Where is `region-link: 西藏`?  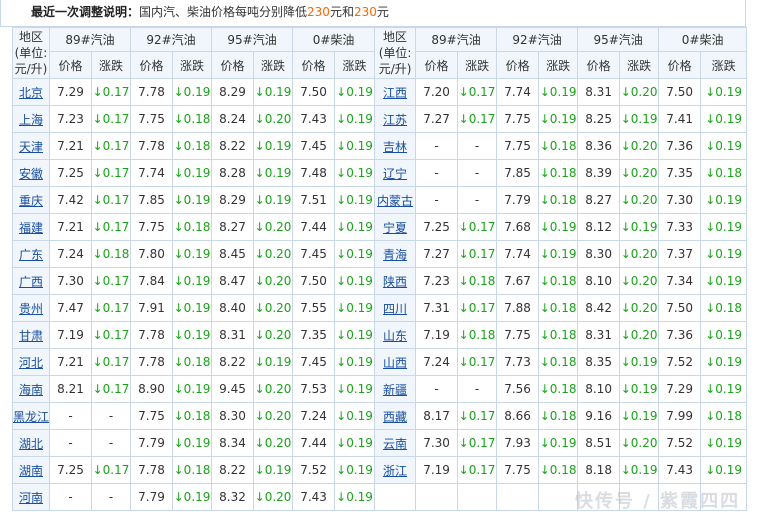
region-link: 西藏 is located at coordinates (395, 417).